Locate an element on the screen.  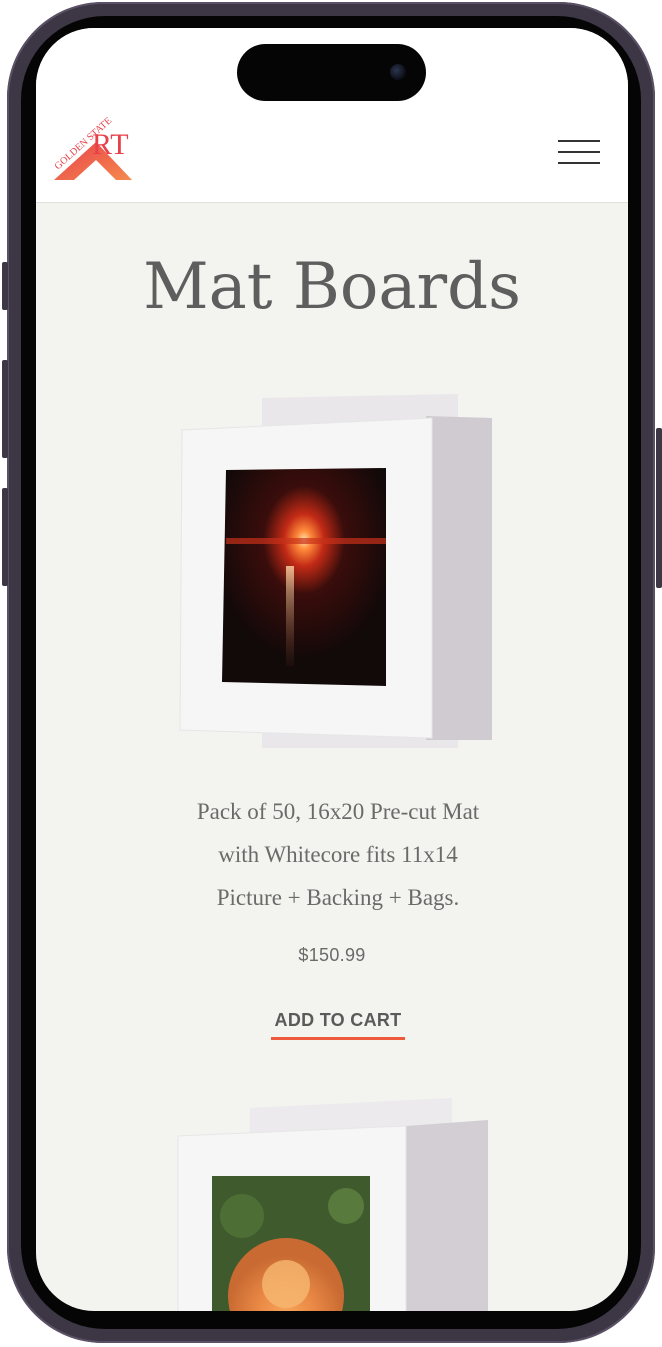
volume-up-button is located at coordinates (5, 409).